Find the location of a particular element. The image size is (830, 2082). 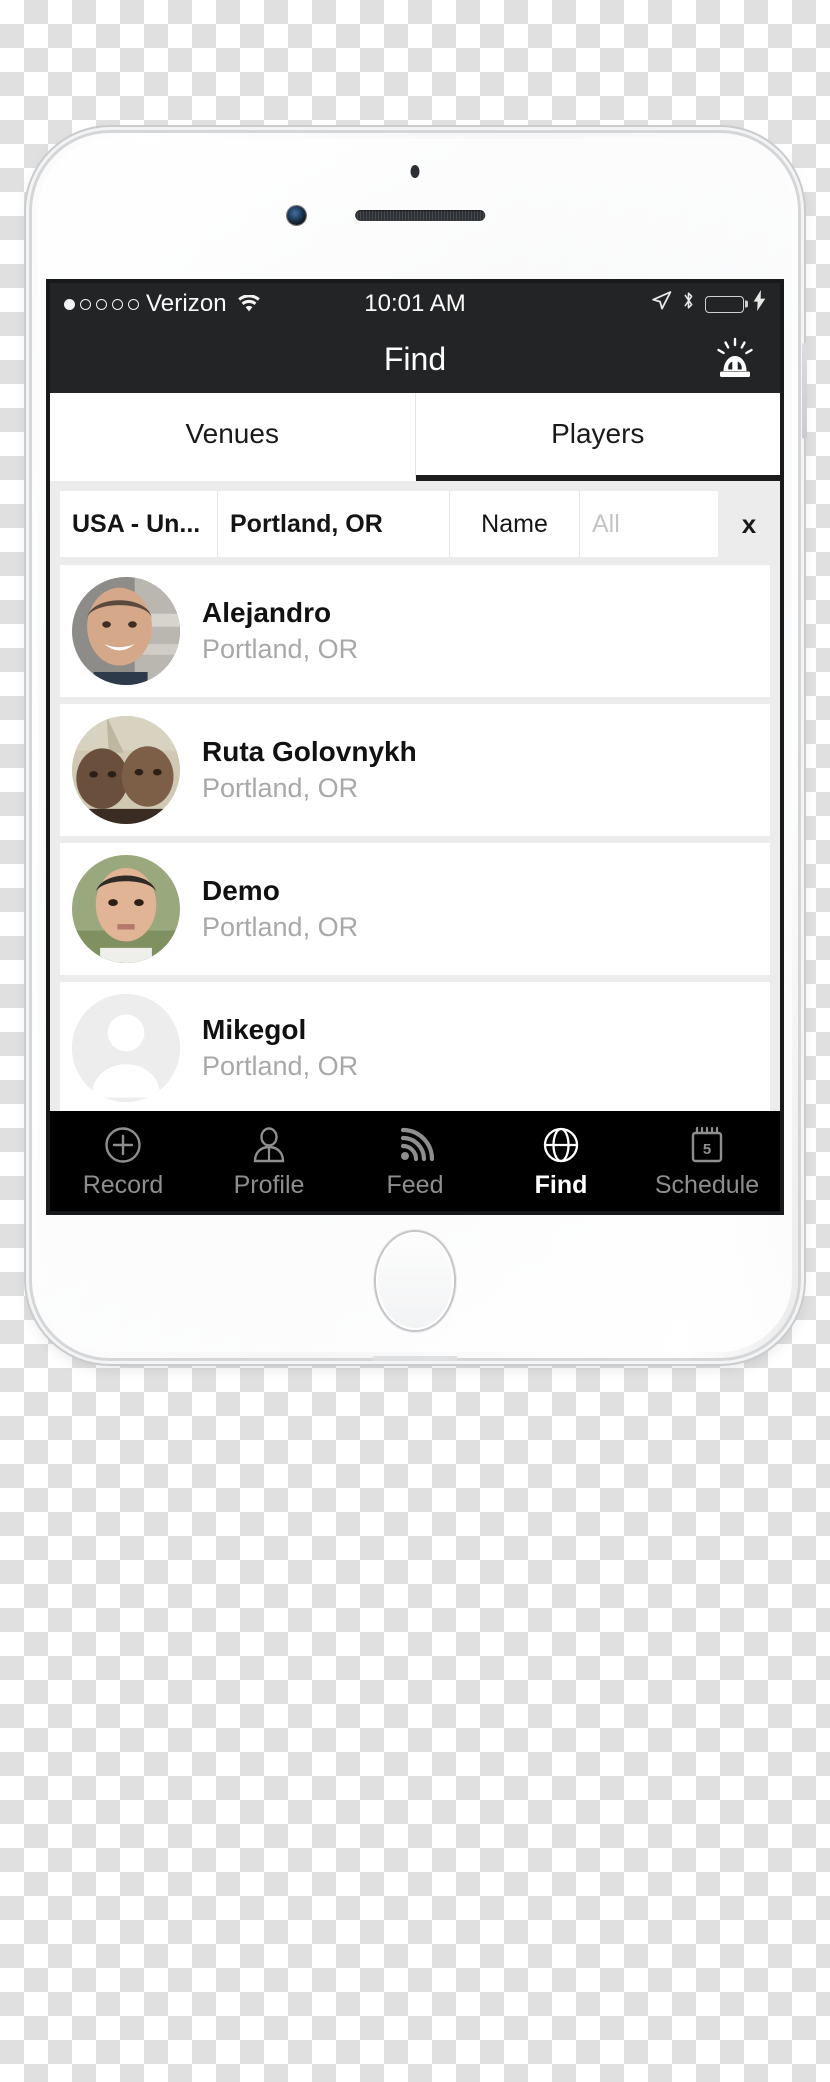

filter-fields-group: USA - Un... Portland, OR Name All is located at coordinates (389, 524).